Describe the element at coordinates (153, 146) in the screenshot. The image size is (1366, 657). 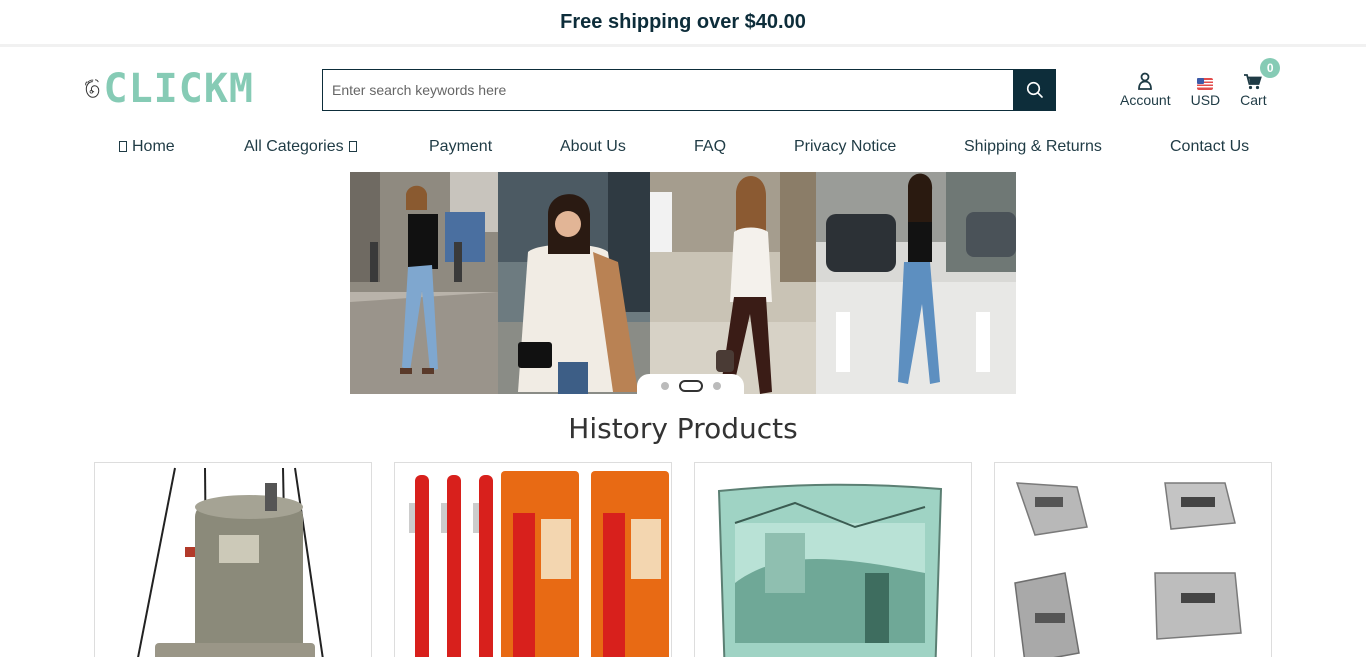
I see `nav-label: Home` at that location.